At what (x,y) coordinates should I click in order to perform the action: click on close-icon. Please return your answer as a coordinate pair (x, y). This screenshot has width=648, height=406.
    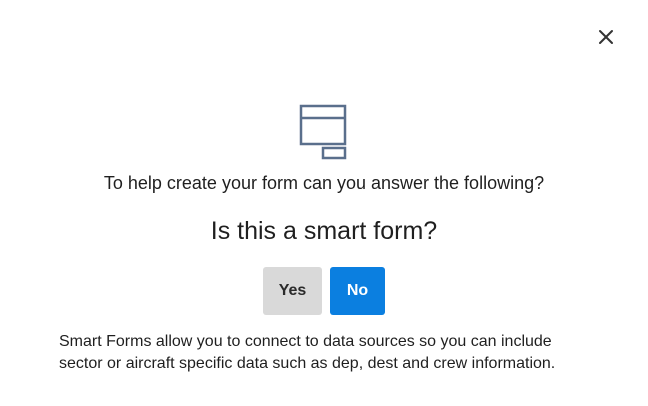
    Looking at the image, I should click on (606, 37).